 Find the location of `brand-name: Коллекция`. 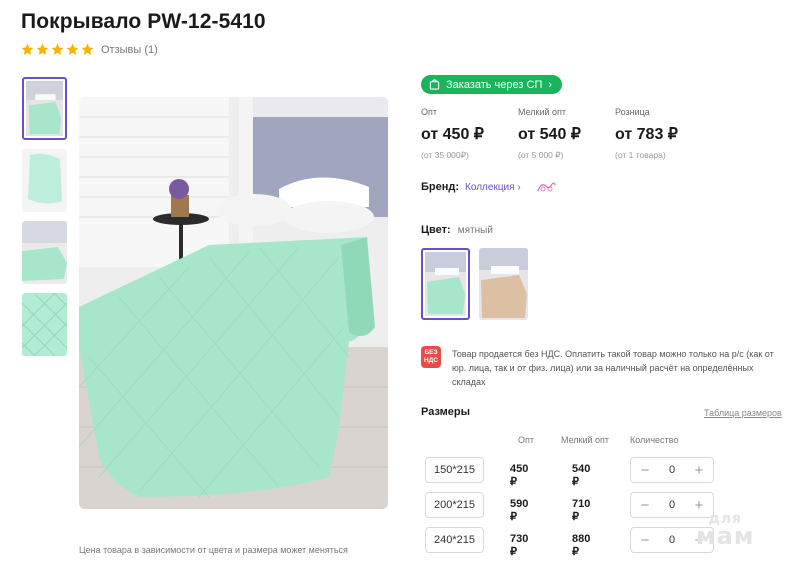

brand-name: Коллекция is located at coordinates (490, 187).